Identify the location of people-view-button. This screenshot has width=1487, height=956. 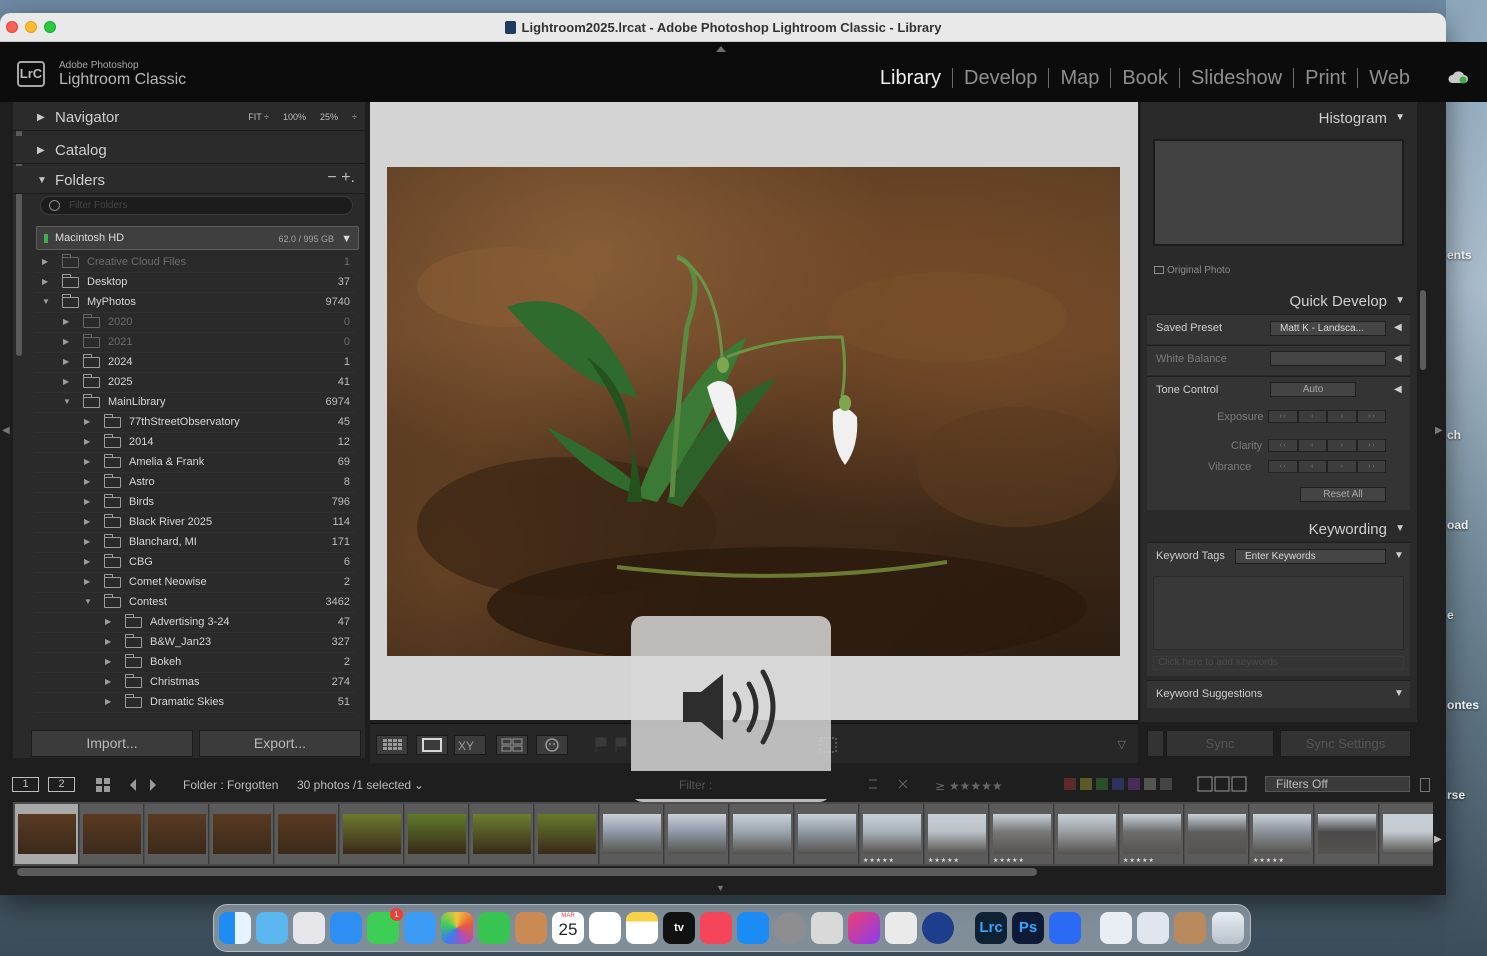
(552, 745).